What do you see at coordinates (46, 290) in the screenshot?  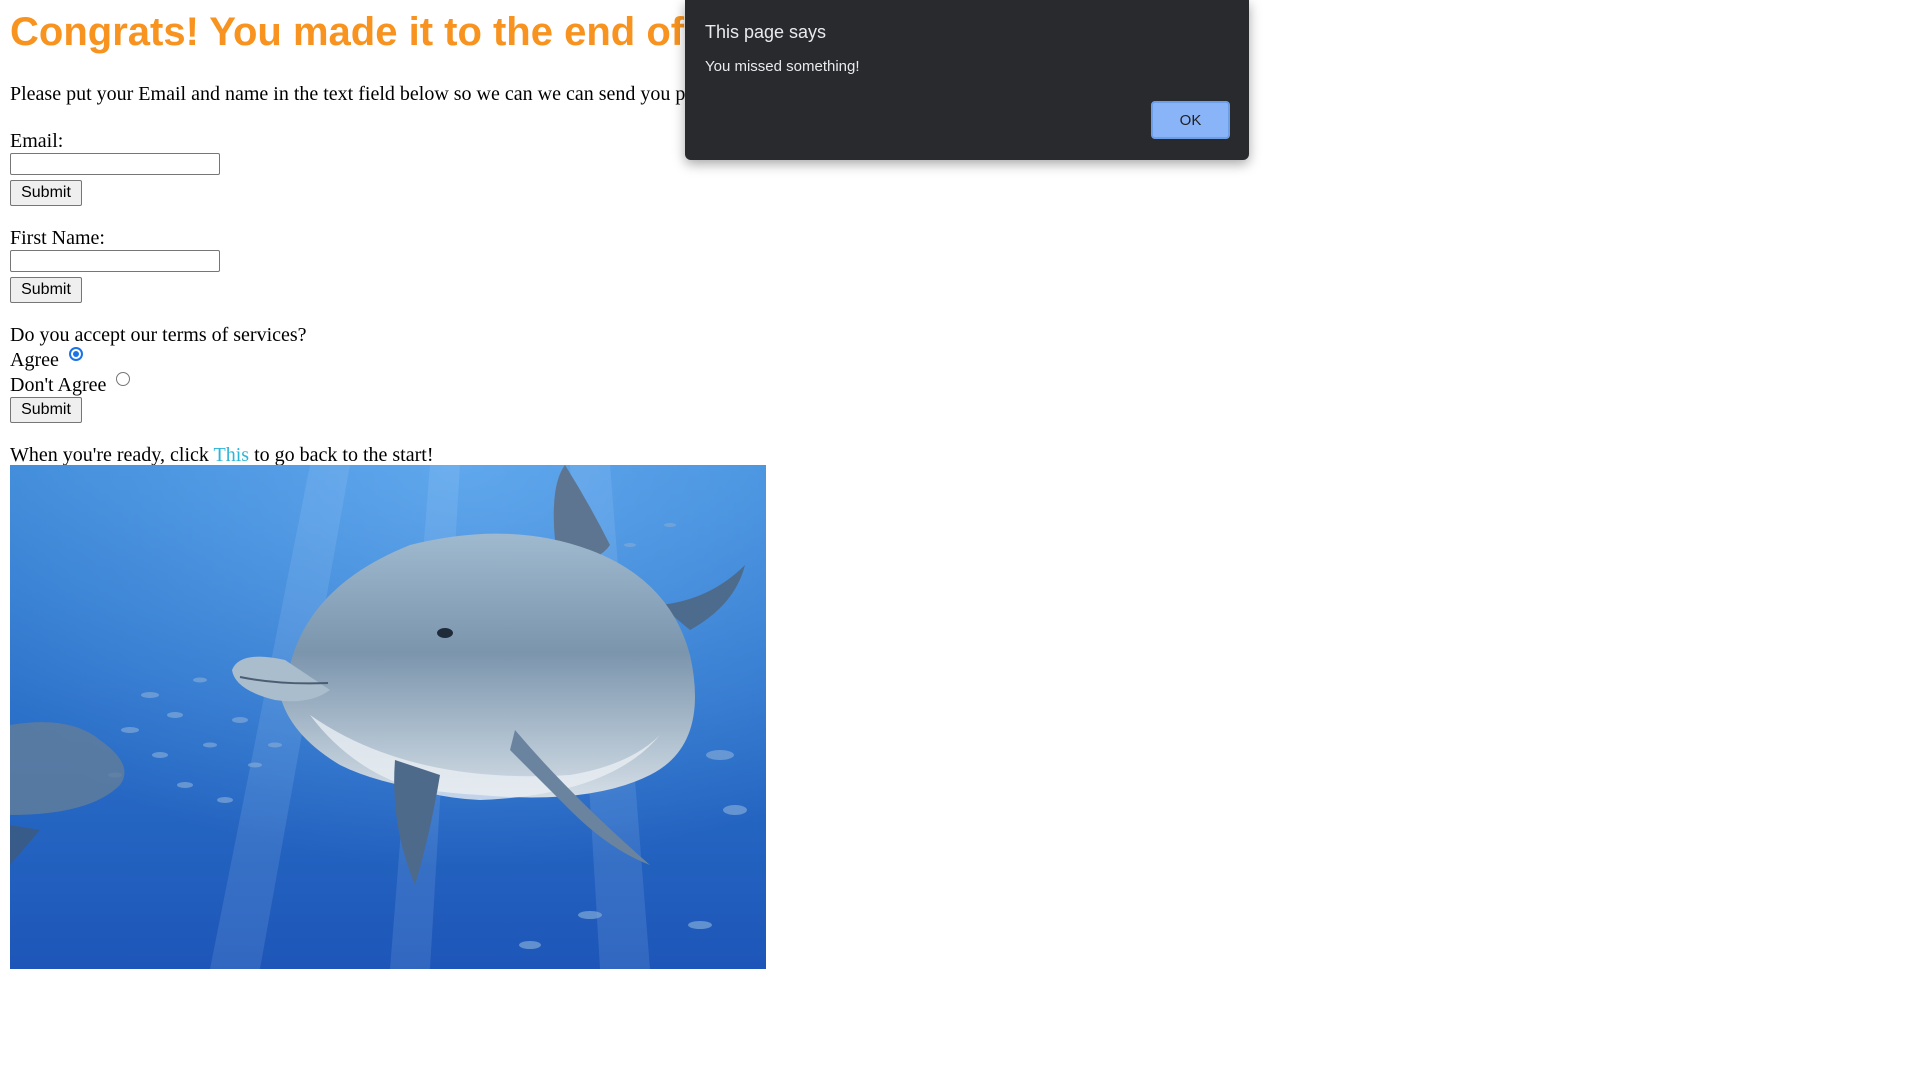 I see `first-name-submit-button: Submit` at bounding box center [46, 290].